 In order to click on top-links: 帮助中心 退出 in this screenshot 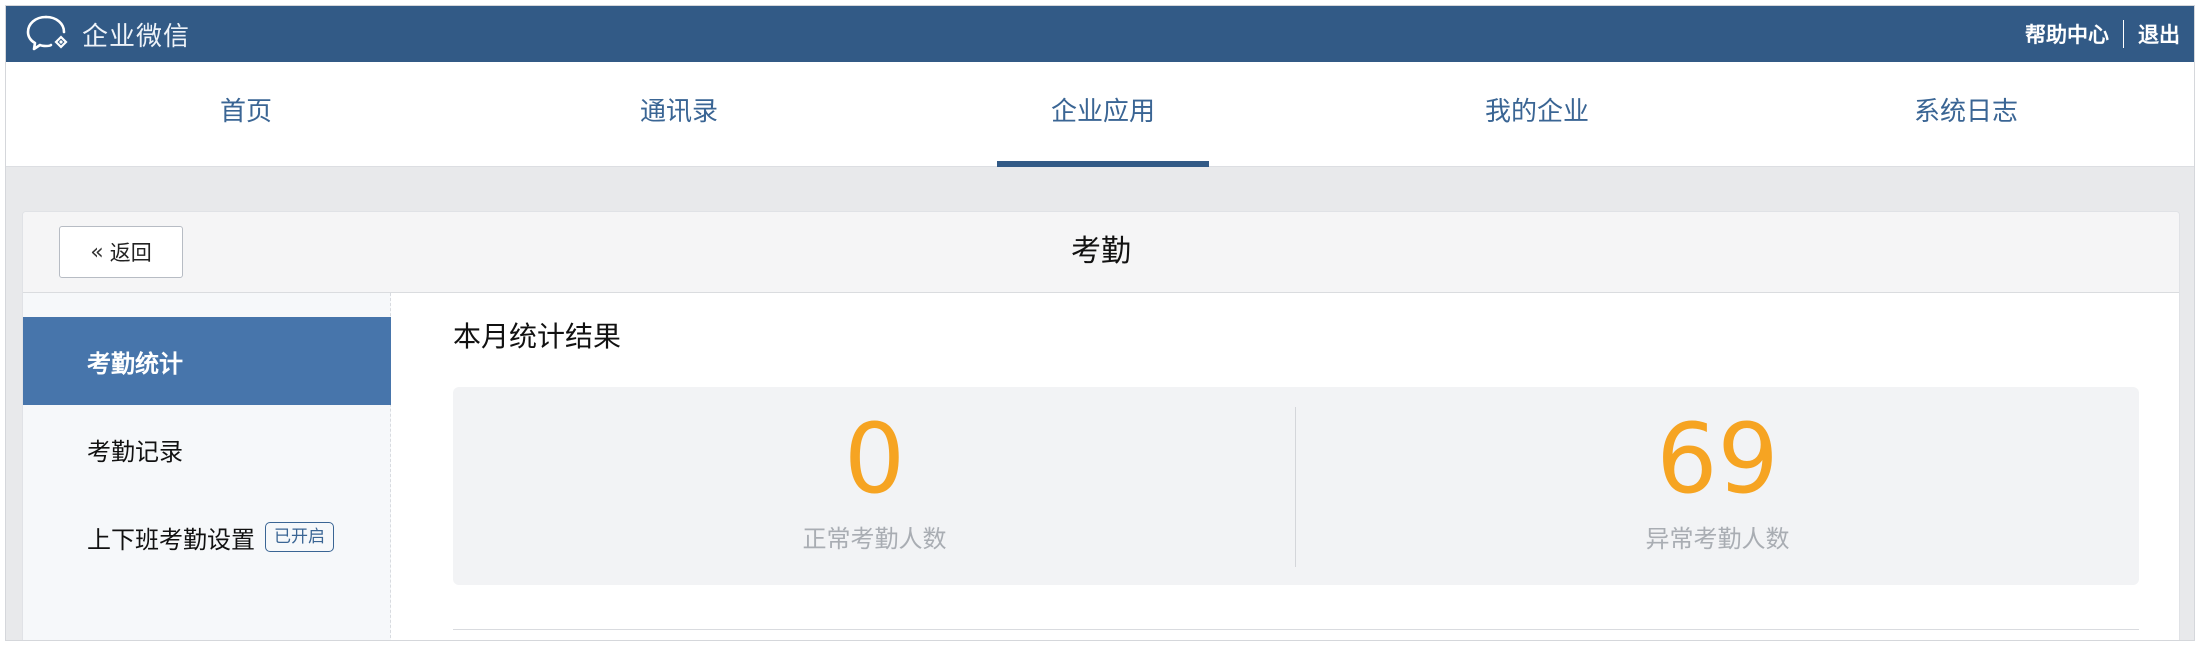, I will do `click(2102, 34)`.